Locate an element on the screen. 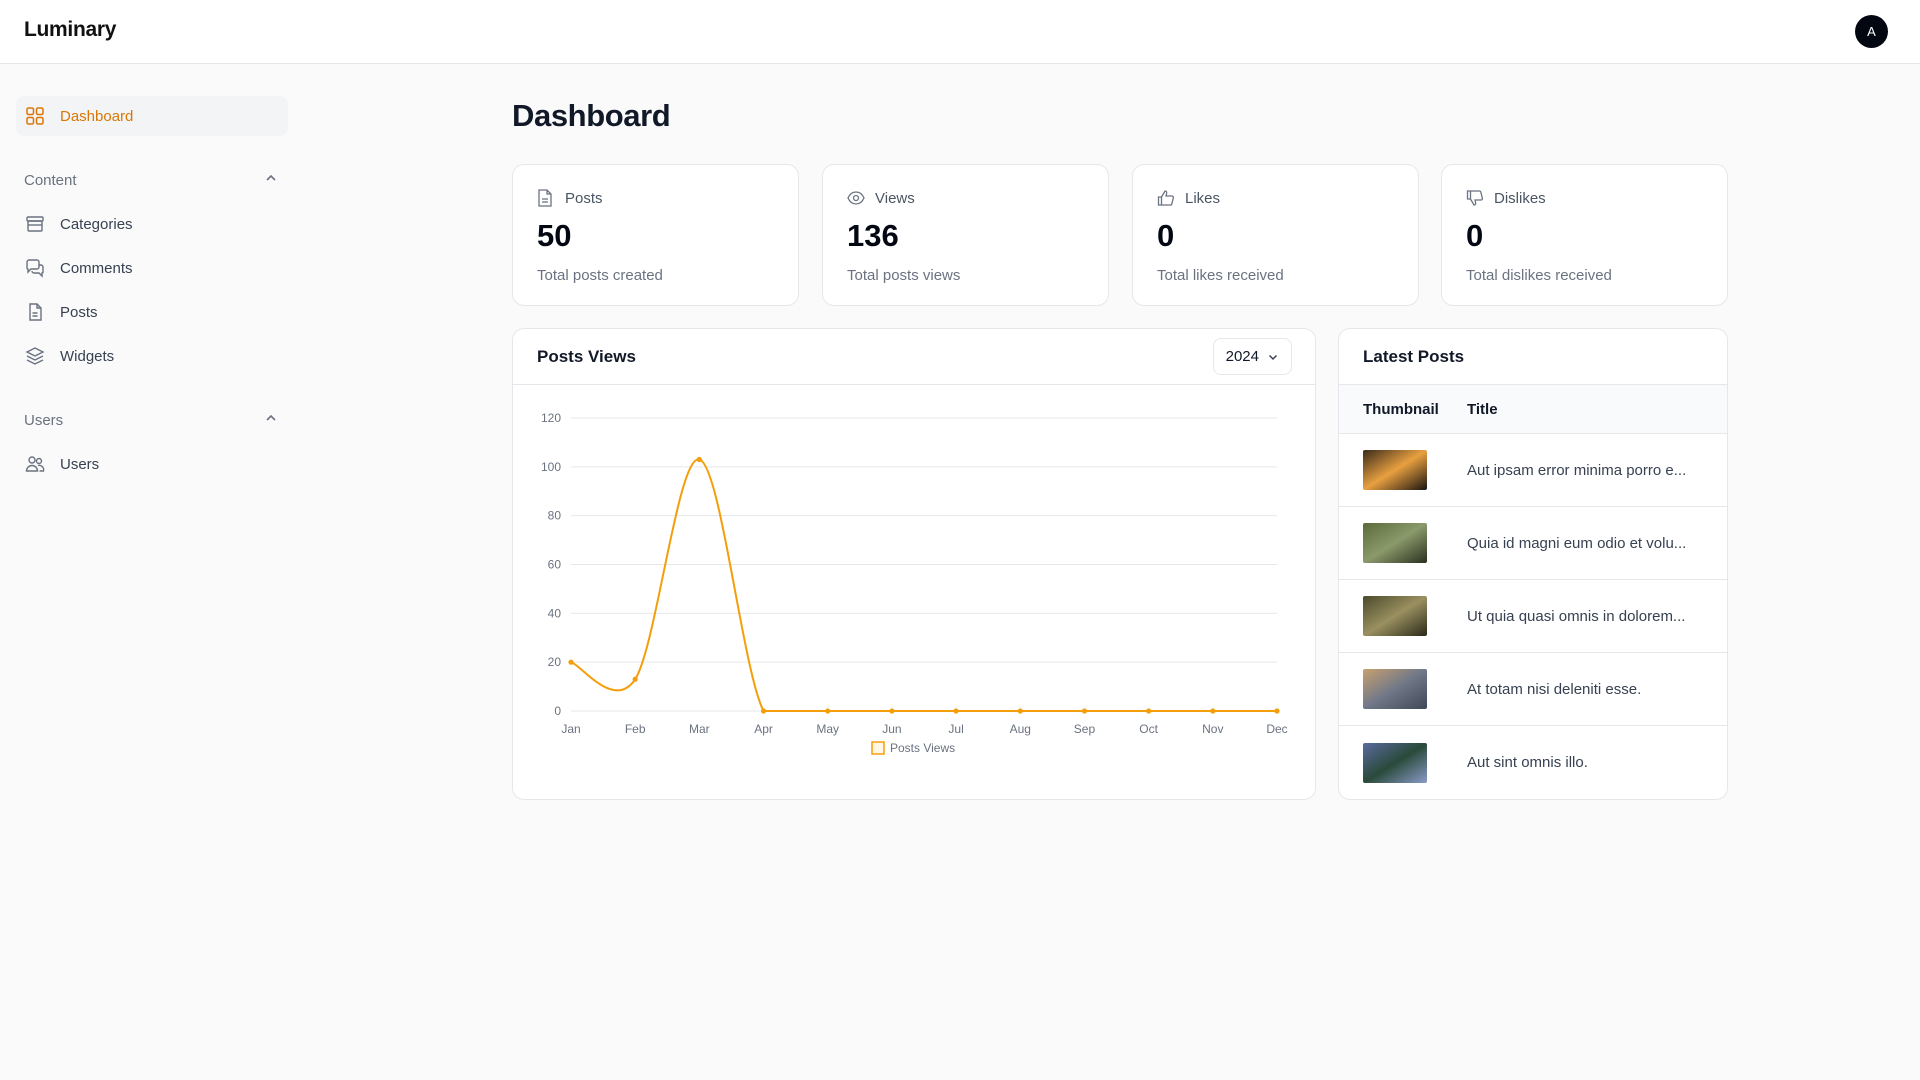 Image resolution: width=1920 pixels, height=1080 pixels. sidebar-item-label: Users is located at coordinates (80, 464).